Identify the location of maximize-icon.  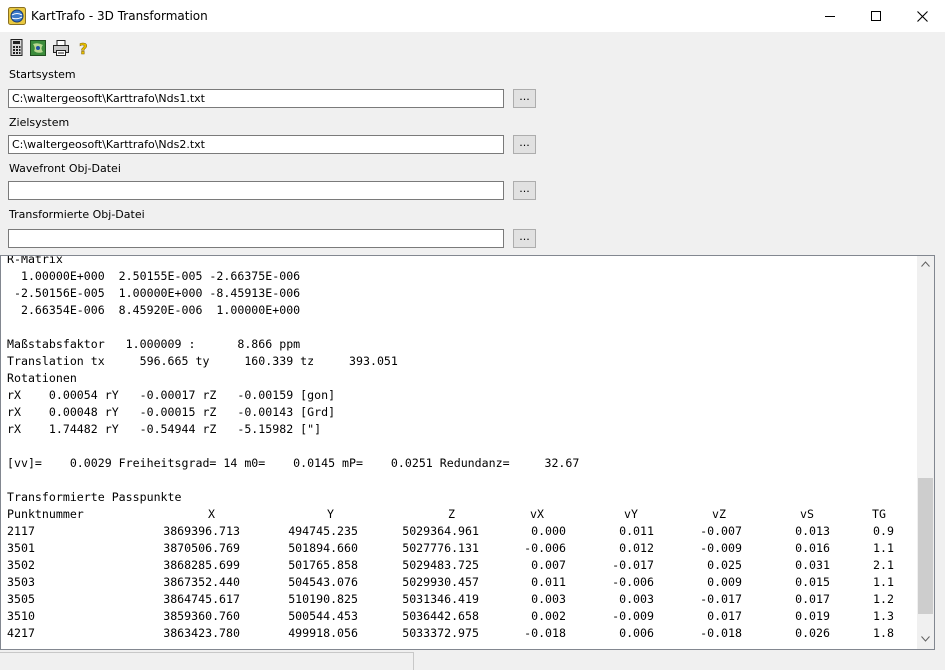
(876, 16).